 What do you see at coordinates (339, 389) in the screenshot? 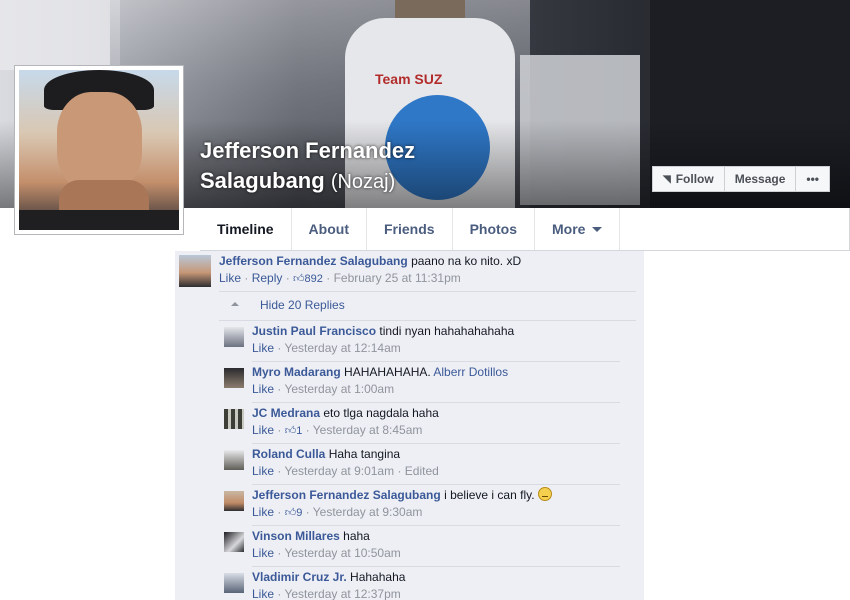
I see `reply-timestamp: Yesterday at 1:00am` at bounding box center [339, 389].